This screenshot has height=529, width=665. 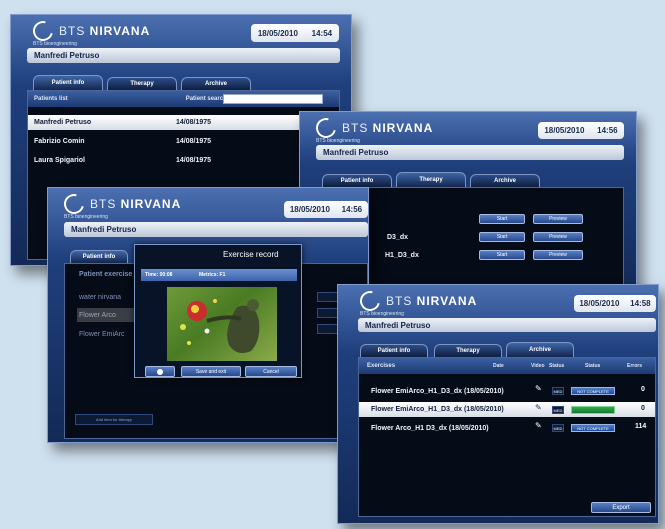 I want to click on date-time-box: 18/05/2010 14:54, so click(x=295, y=33).